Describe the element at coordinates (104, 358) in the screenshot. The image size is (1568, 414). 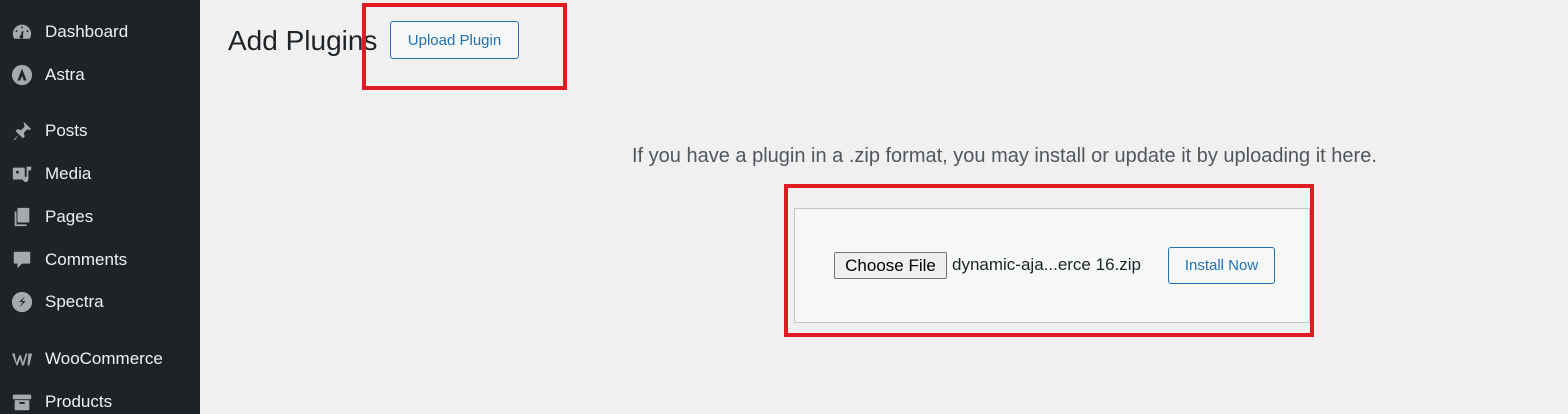
I see `sidebar-item-label: WooCommerce` at that location.